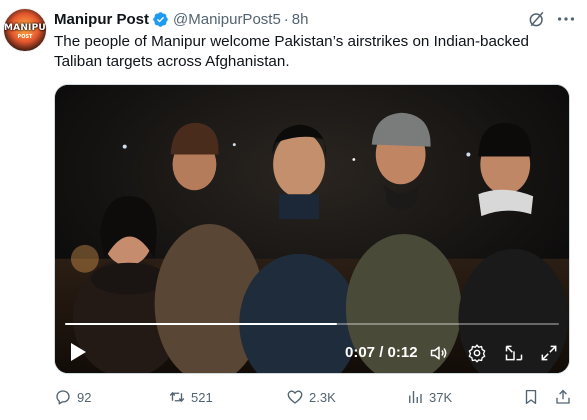 This screenshot has height=420, width=587. I want to click on repost-button: 521, so click(190, 397).